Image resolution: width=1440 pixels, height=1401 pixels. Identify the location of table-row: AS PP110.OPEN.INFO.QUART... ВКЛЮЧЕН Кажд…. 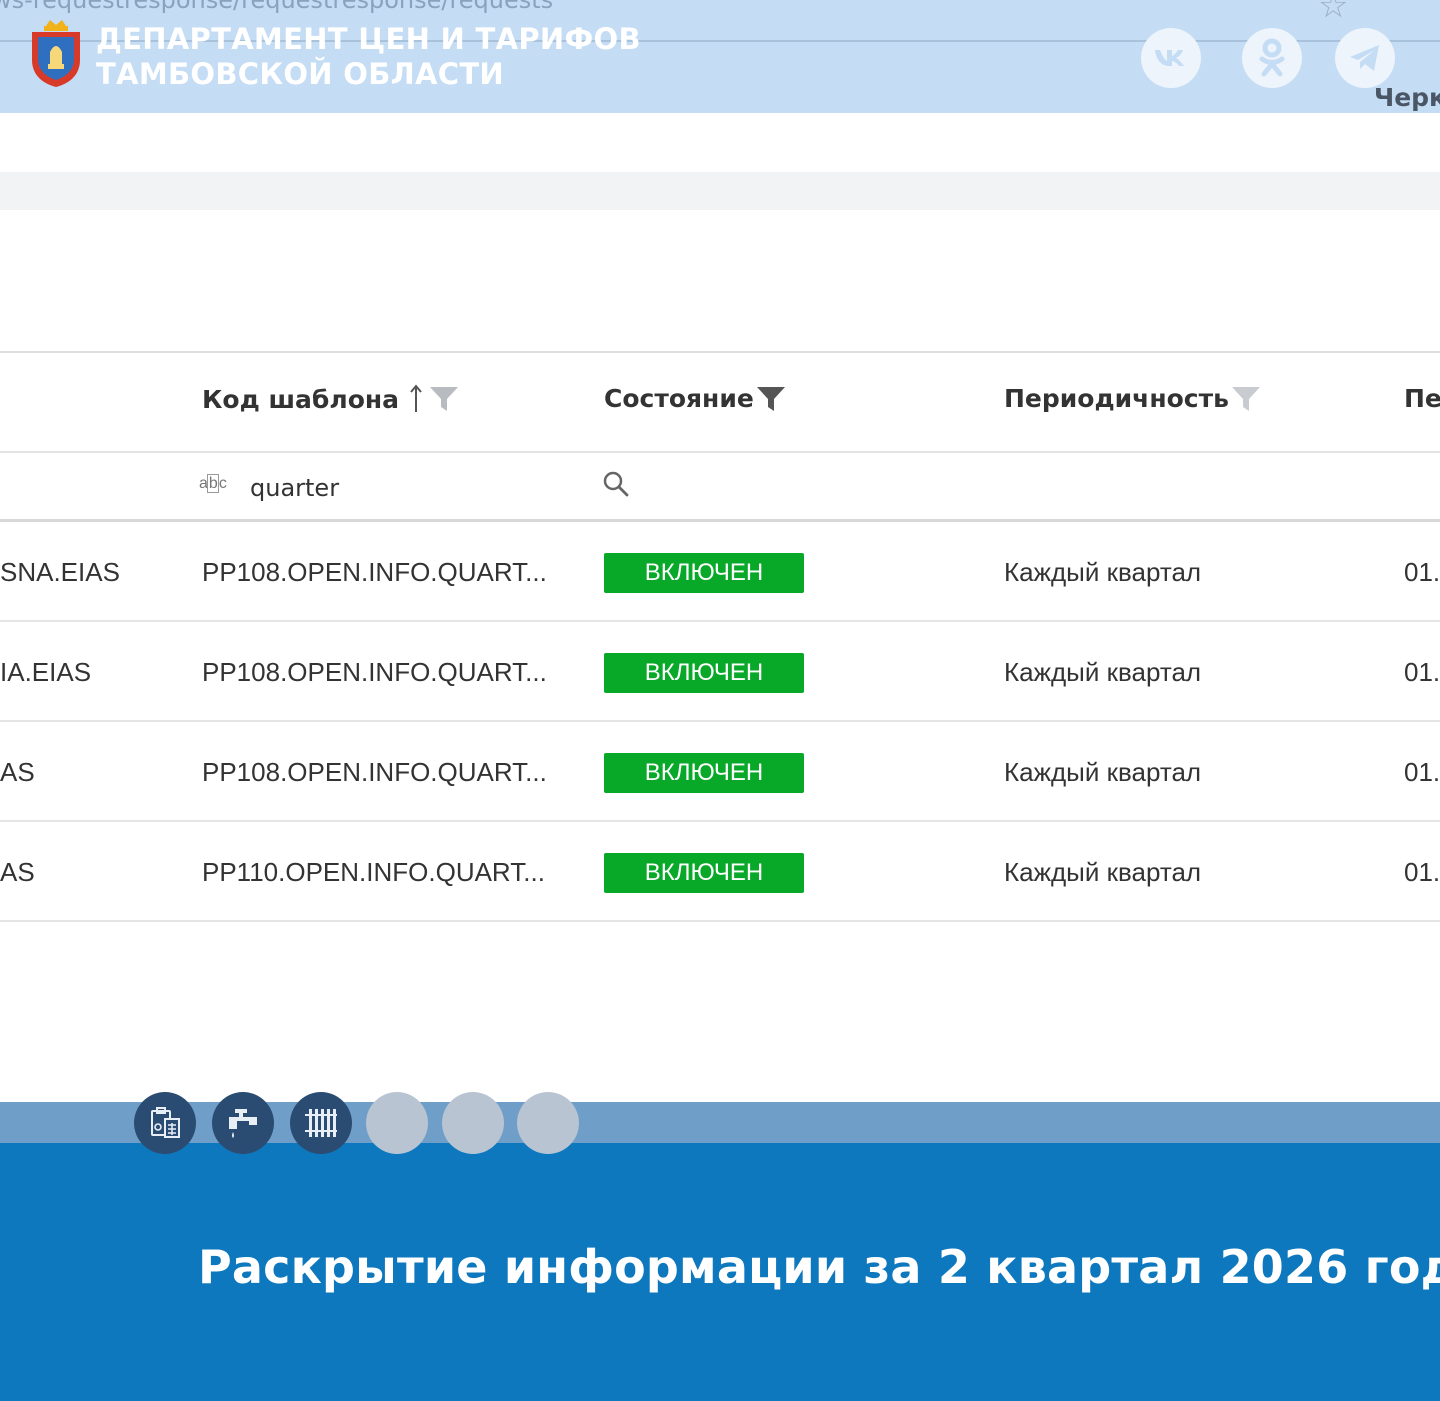
(720, 872).